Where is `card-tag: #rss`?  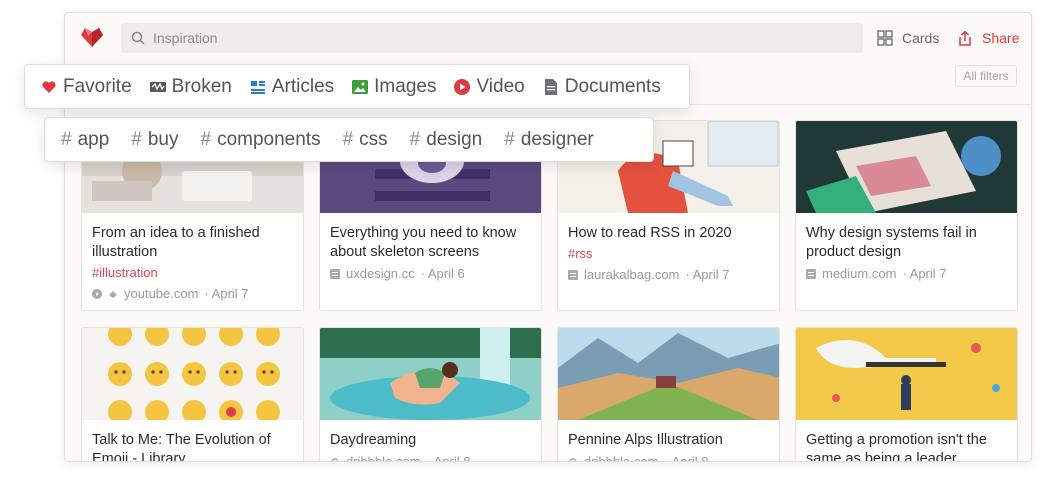 card-tag: #rss is located at coordinates (668, 253).